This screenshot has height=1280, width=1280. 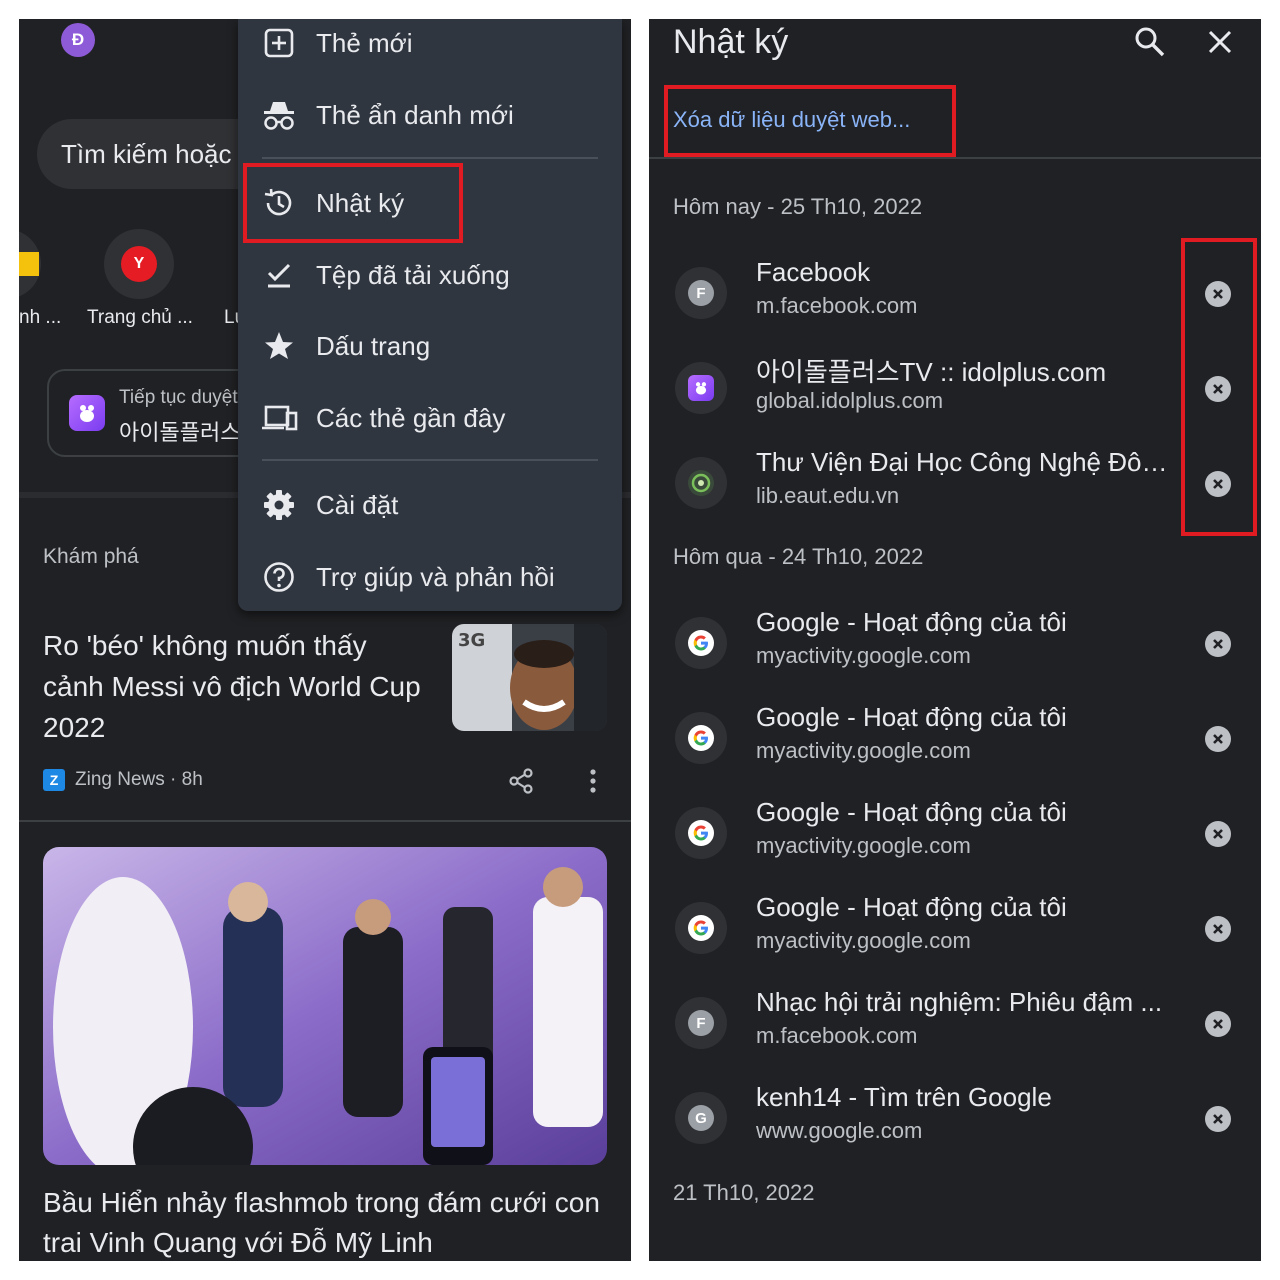 I want to click on search-placeholder: Tìm kiếm hoặc, so click(x=146, y=154).